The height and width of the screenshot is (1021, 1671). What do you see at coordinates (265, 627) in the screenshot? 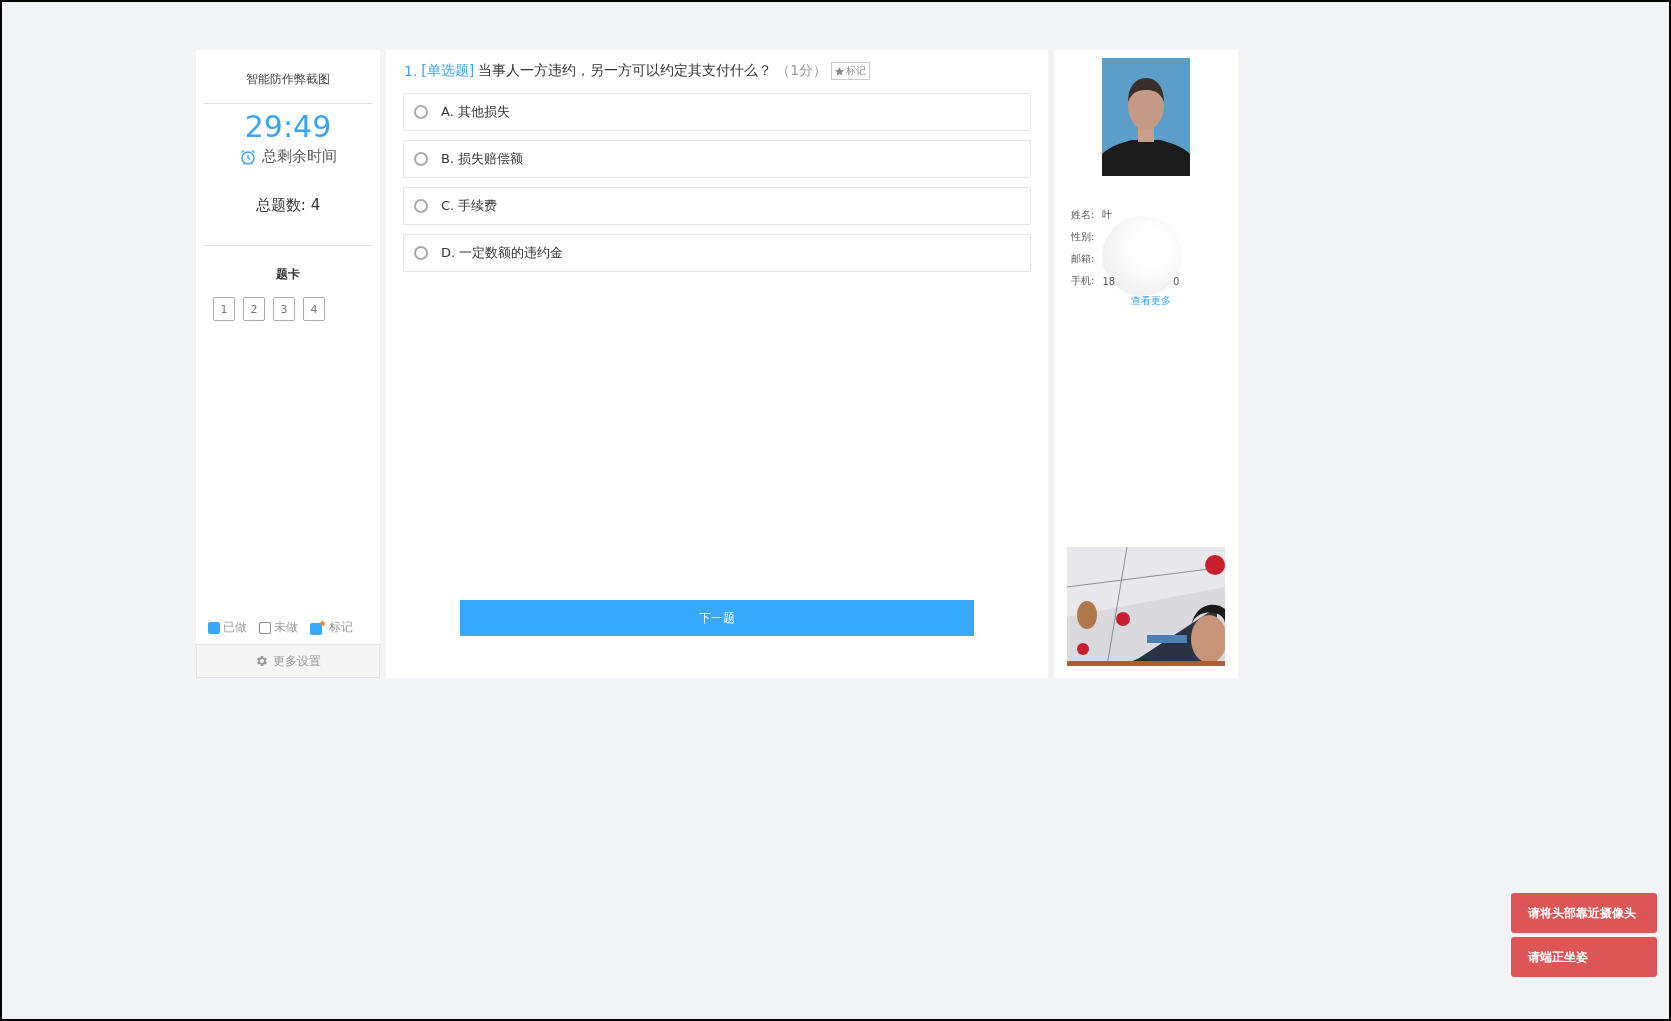
I see `unanswered-swatch-icon` at bounding box center [265, 627].